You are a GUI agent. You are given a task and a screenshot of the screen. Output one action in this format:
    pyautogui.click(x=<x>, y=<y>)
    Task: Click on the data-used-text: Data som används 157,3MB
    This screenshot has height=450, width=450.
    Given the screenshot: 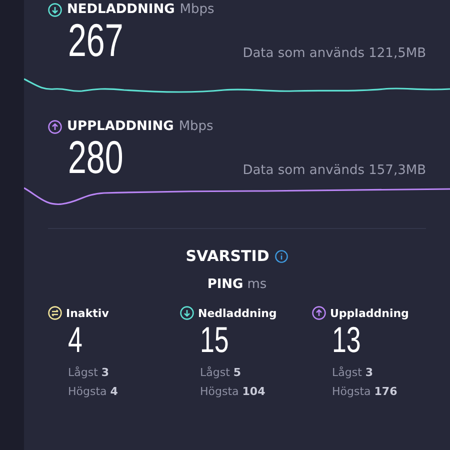 What is the action you would take?
    pyautogui.click(x=334, y=170)
    